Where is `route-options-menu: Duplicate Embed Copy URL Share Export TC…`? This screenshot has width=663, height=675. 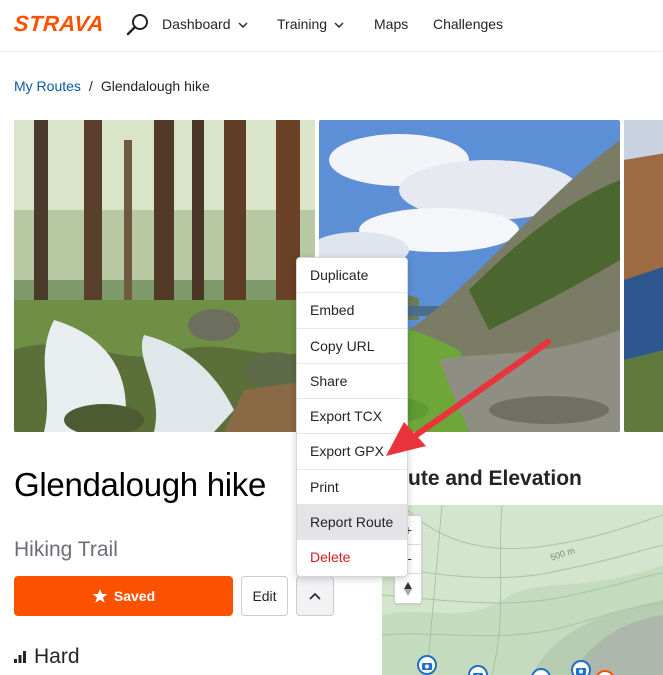 route-options-menu: Duplicate Embed Copy URL Share Export TC… is located at coordinates (352, 417).